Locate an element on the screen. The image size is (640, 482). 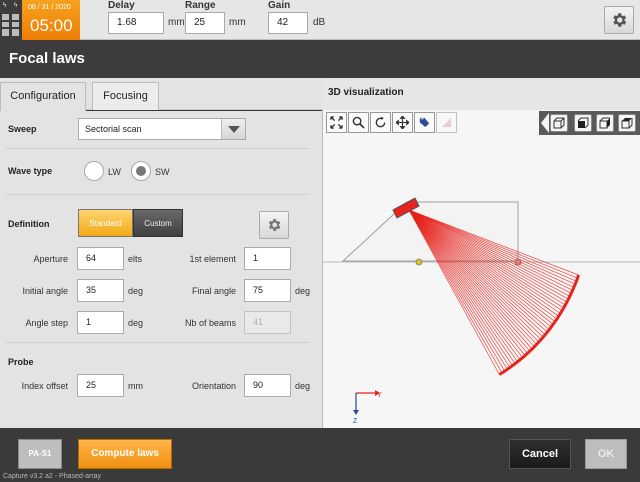
index-offset-label: Index offset is located at coordinates (44, 386).